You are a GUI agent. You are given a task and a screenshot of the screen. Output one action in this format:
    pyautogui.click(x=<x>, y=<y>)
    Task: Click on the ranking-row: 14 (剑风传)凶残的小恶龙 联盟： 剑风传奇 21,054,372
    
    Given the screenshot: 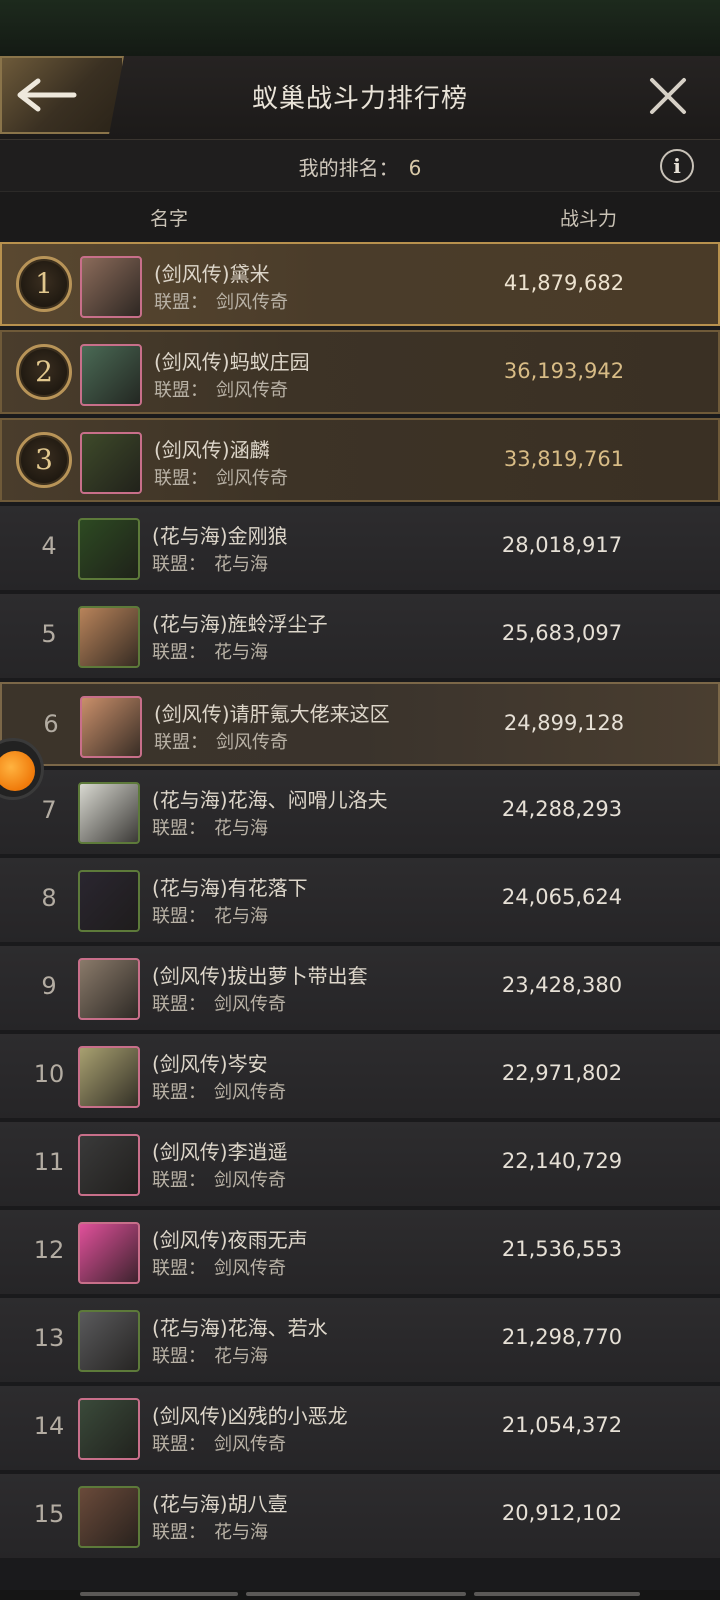 What is the action you would take?
    pyautogui.click(x=360, y=1428)
    